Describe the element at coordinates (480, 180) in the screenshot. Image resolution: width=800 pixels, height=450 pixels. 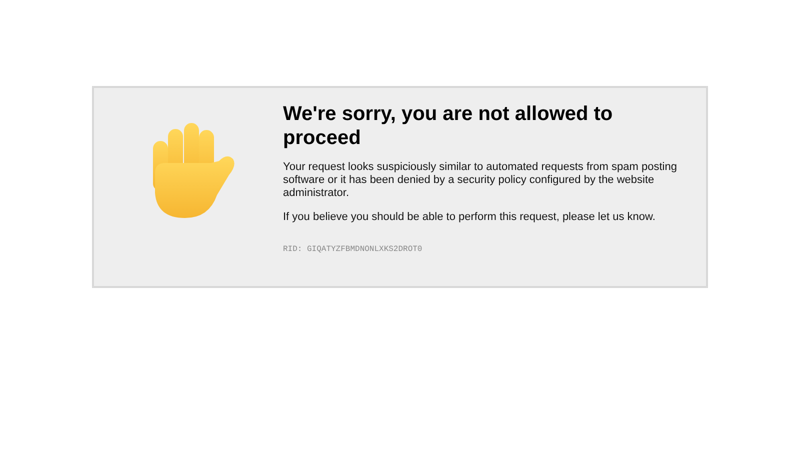
I see `message-text: Your request looks suspiciously similar to automated requests from spam posting software or it has been denied by a security policy configured by the website administrator.` at that location.